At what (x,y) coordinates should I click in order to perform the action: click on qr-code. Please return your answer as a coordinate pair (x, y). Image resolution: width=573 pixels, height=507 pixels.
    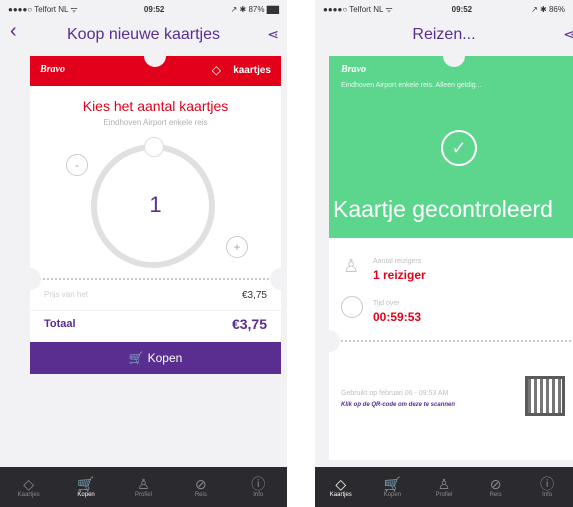
    Looking at the image, I should click on (545, 396).